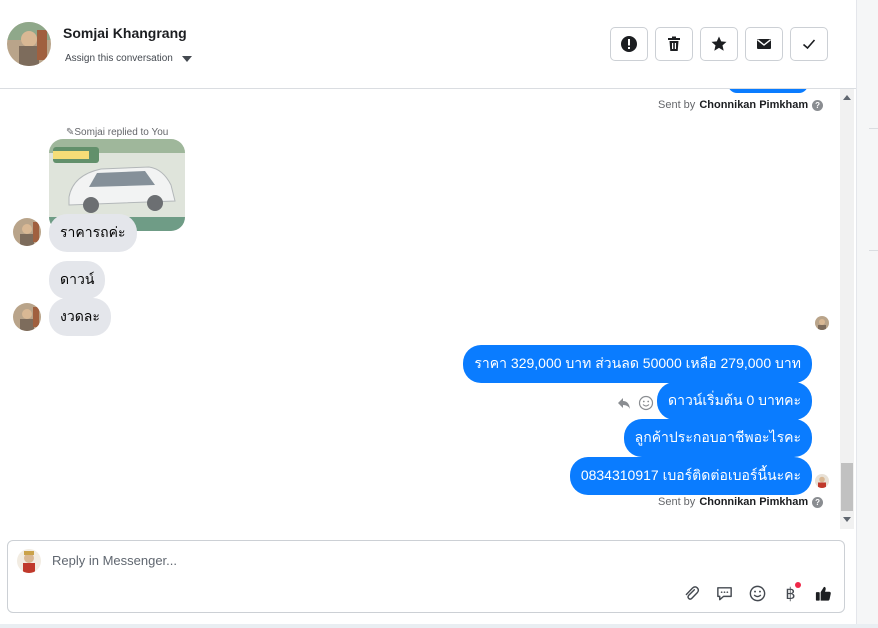 The width and height of the screenshot is (878, 628). Describe the element at coordinates (125, 33) in the screenshot. I see `contact-name: Somjai Khangrang` at that location.